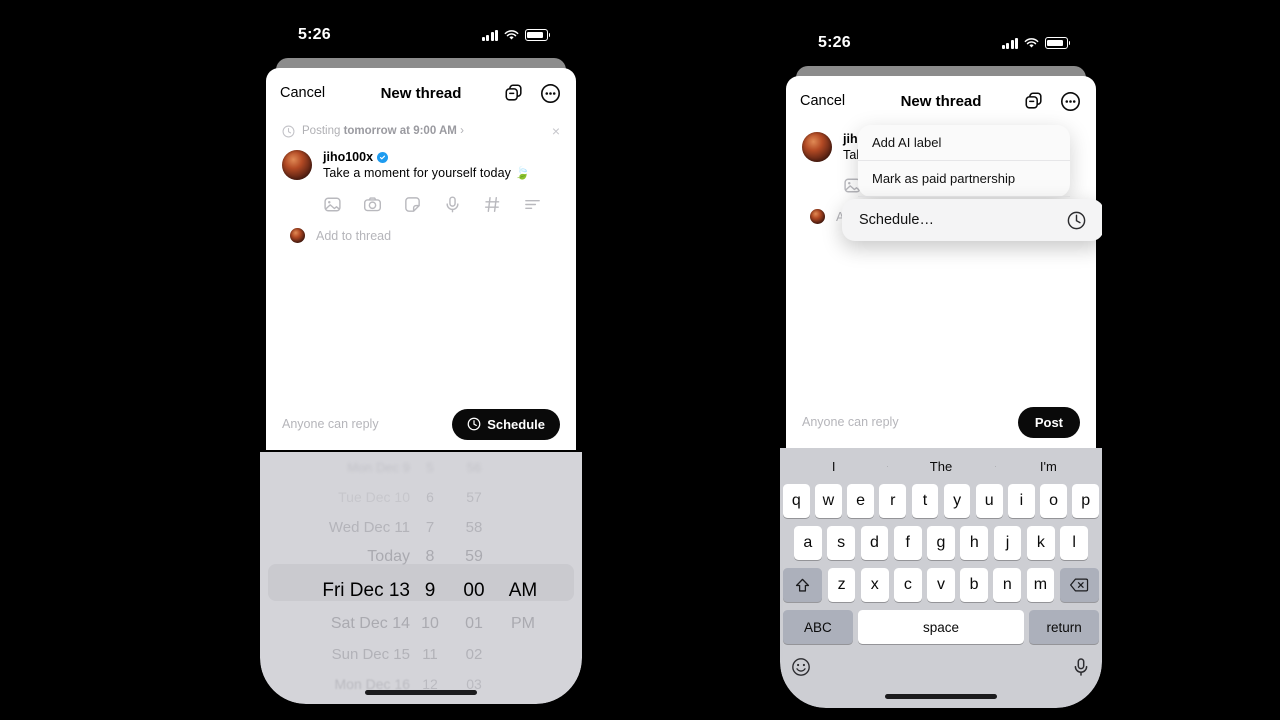 The height and width of the screenshot is (720, 1280). I want to click on prediction-1: I, so click(833, 466).